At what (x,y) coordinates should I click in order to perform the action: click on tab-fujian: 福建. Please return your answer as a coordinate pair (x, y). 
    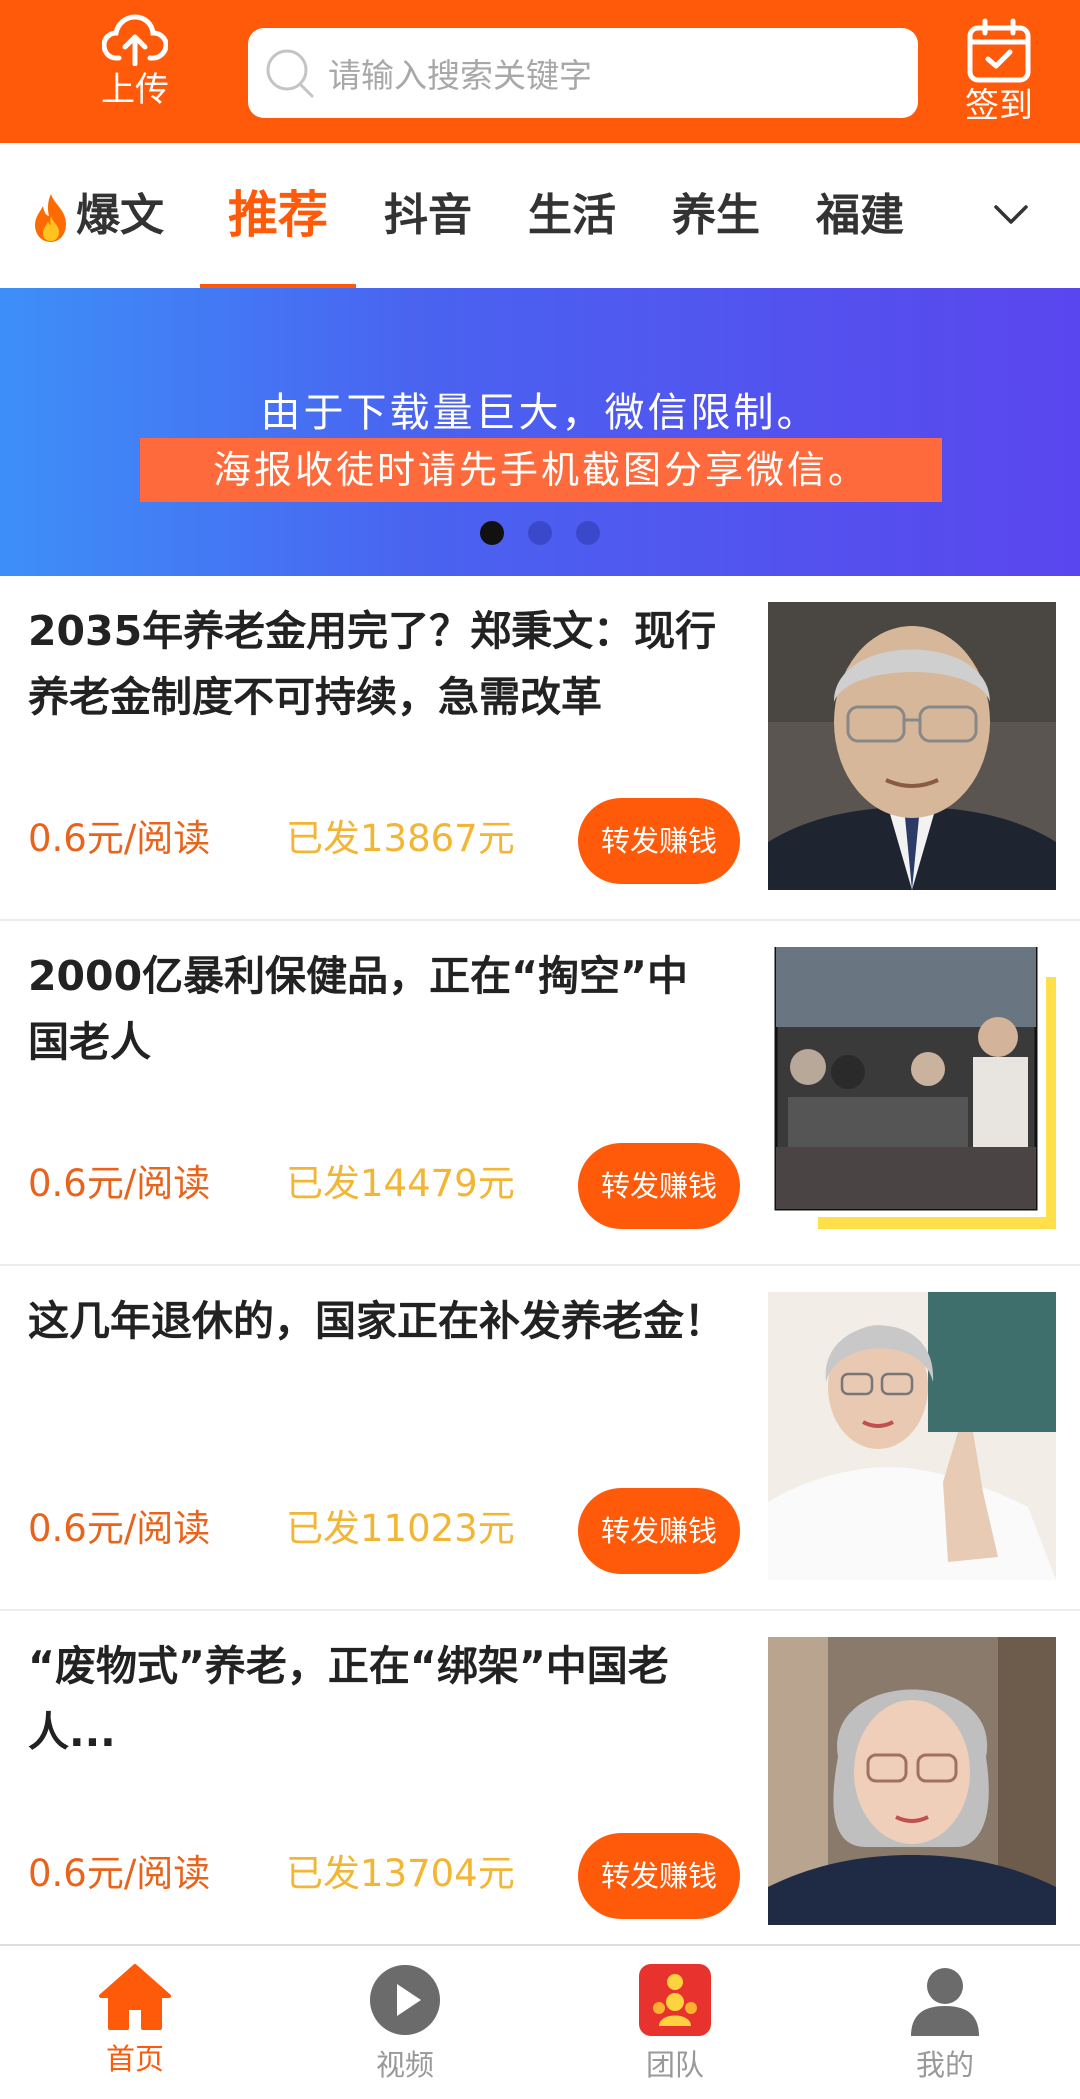
    Looking at the image, I should click on (860, 215).